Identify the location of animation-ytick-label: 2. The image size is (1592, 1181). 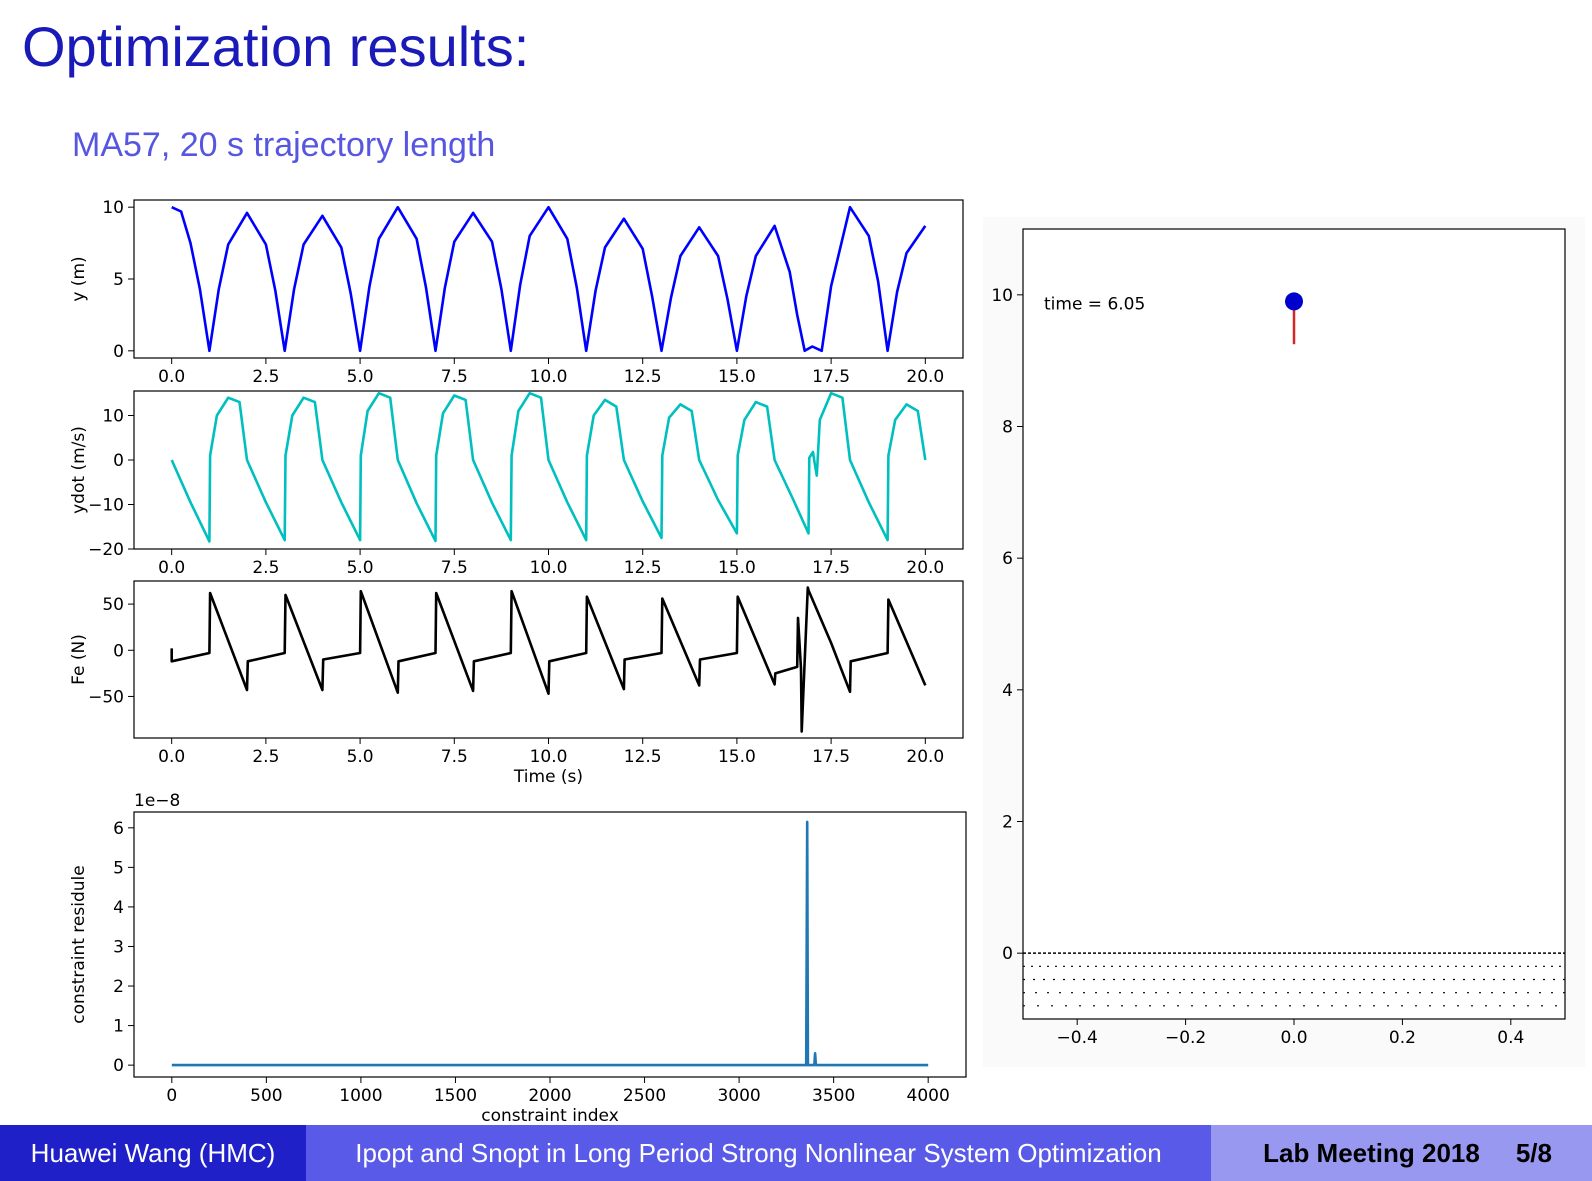
(1007, 823).